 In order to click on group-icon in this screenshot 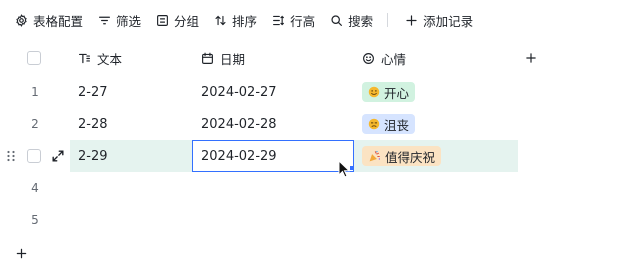, I will do `click(162, 20)`.